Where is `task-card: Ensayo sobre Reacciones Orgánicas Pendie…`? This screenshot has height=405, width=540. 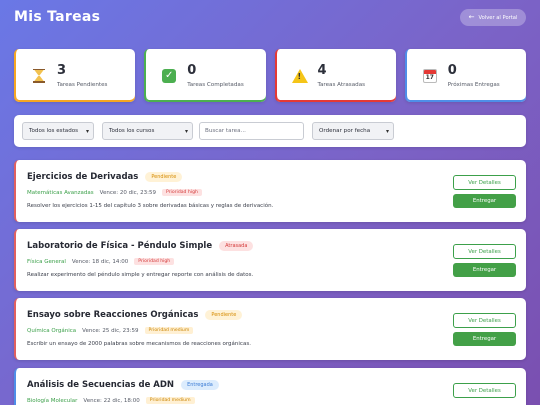 task-card: Ensayo sobre Reacciones Orgánicas Pendie… is located at coordinates (270, 329).